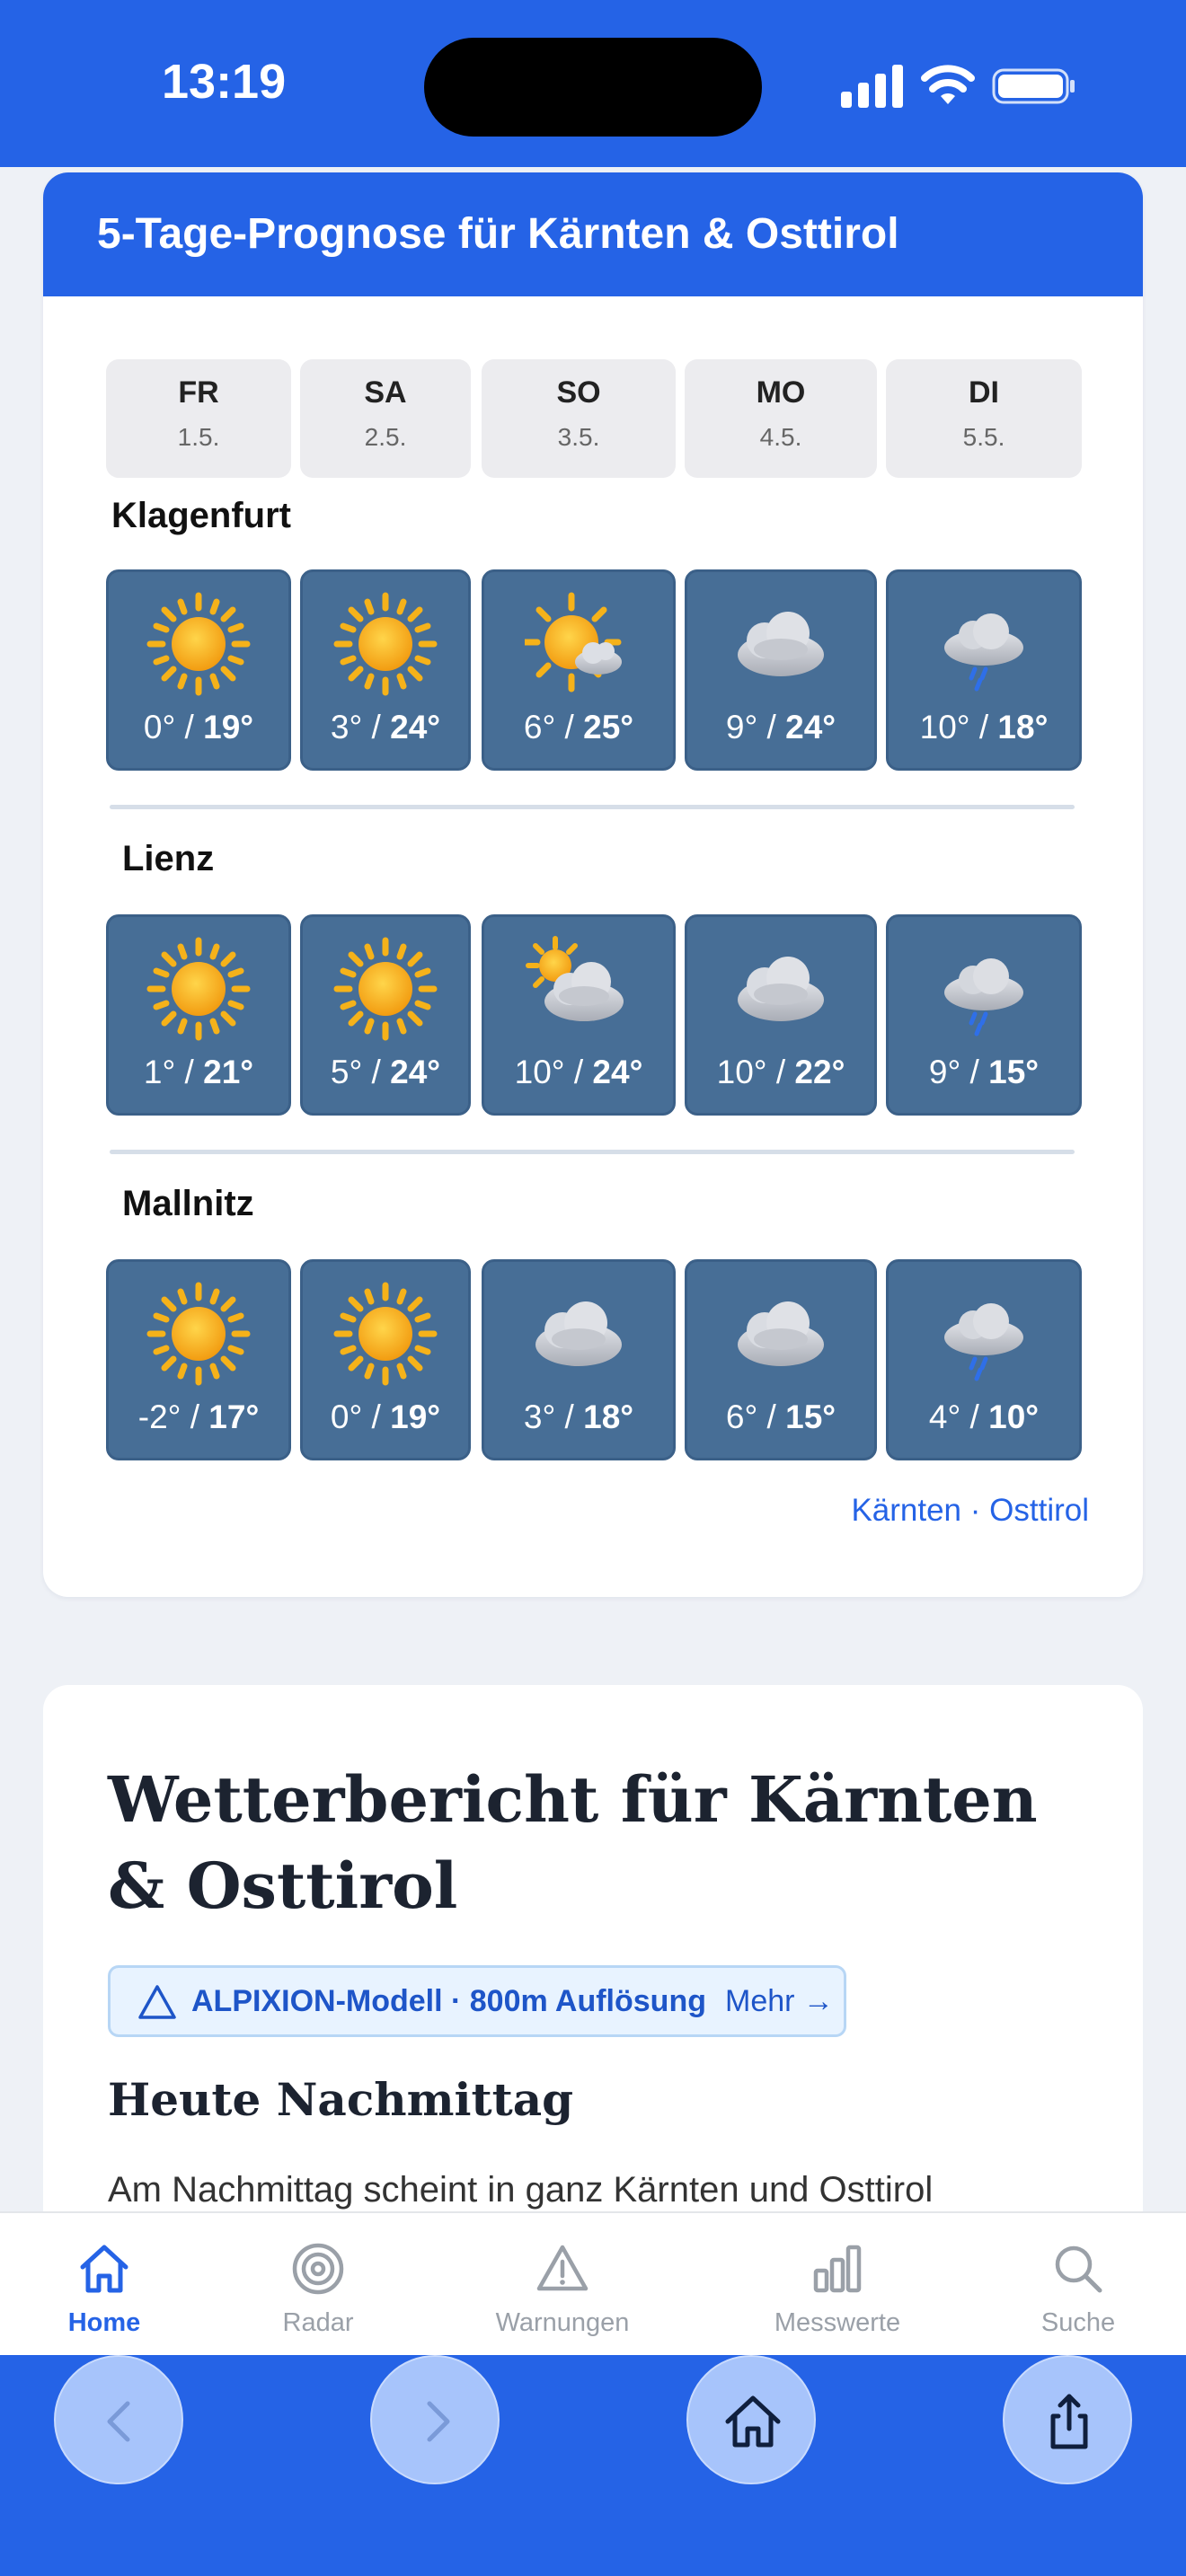 The image size is (1186, 2576). Describe the element at coordinates (780, 727) in the screenshot. I see `temperature: 9° / 24°` at that location.